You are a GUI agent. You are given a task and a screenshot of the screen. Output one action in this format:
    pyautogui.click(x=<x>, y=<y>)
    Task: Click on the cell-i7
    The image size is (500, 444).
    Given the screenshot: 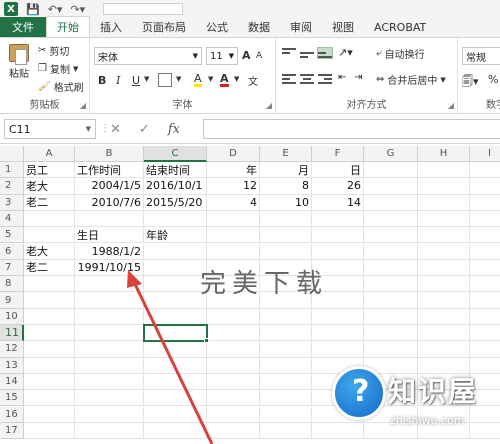 What is the action you would take?
    pyautogui.click(x=485, y=268)
    